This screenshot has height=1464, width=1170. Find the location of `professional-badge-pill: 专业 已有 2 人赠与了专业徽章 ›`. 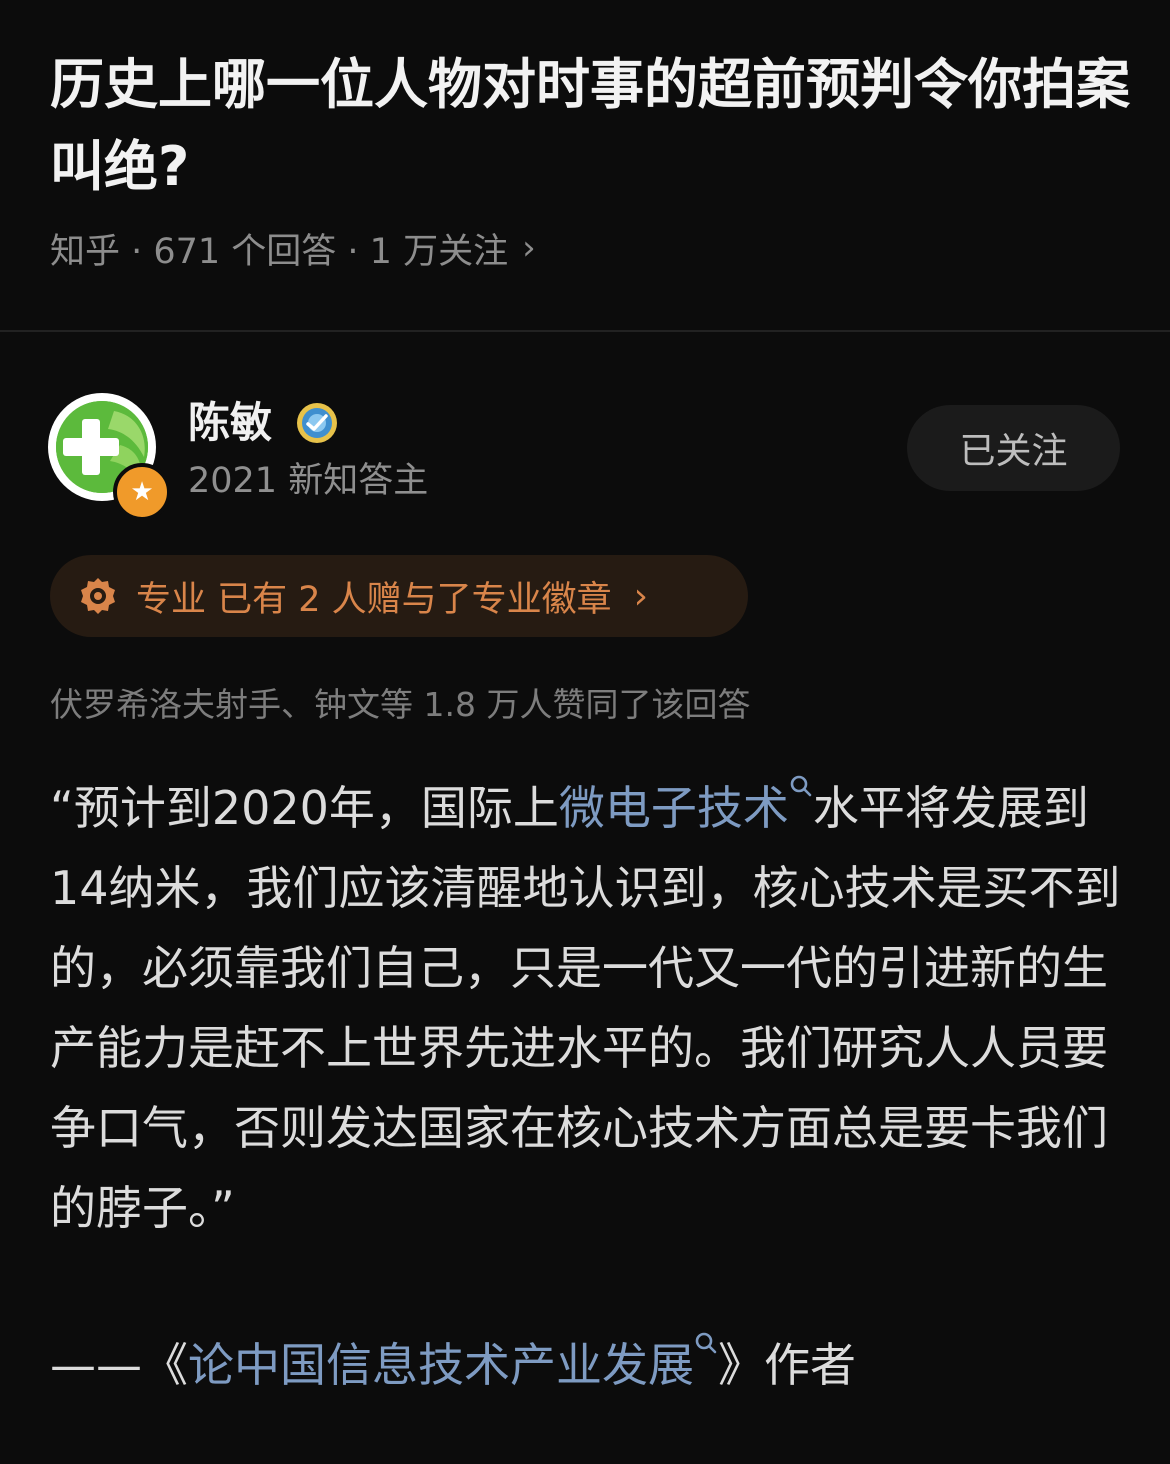

professional-badge-pill: 专业 已有 2 人赠与了专业徽章 › is located at coordinates (399, 596).